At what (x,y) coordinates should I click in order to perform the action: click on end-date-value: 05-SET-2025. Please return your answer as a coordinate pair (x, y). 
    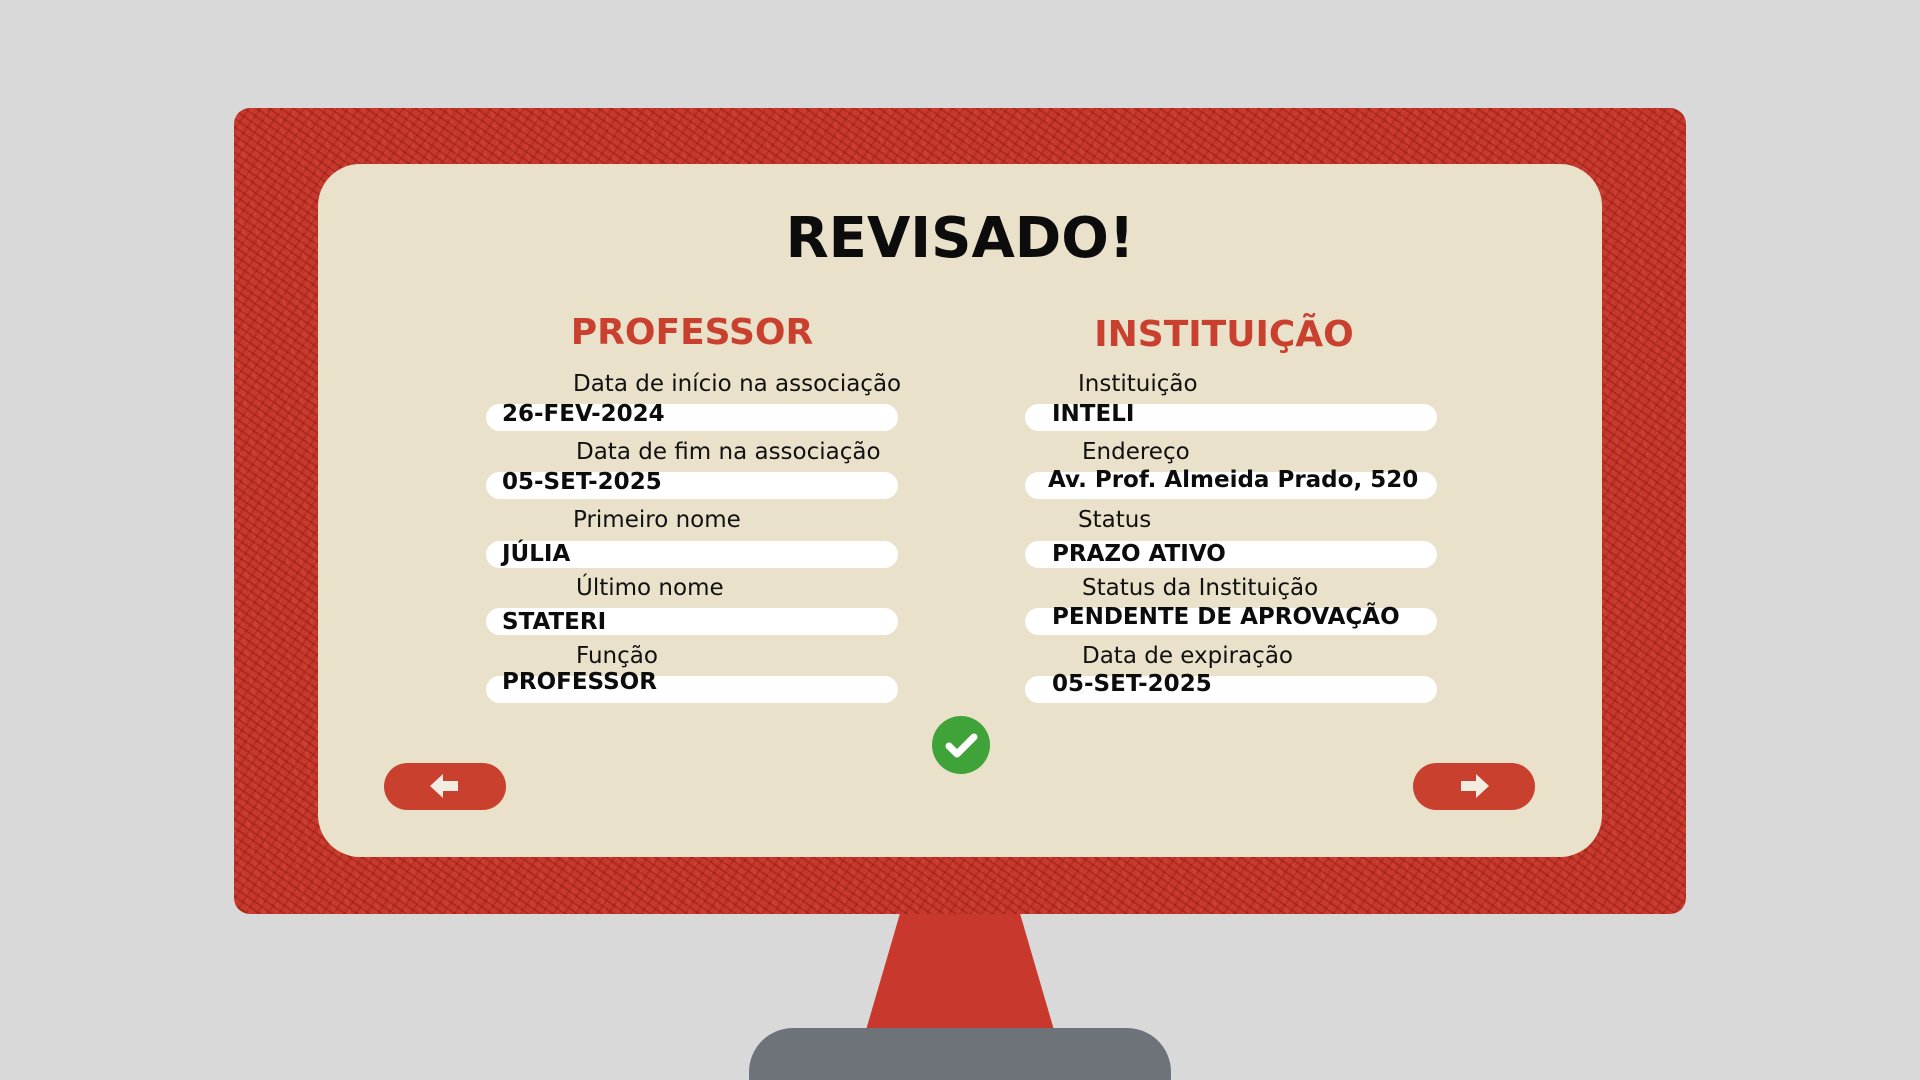
    Looking at the image, I should click on (582, 482).